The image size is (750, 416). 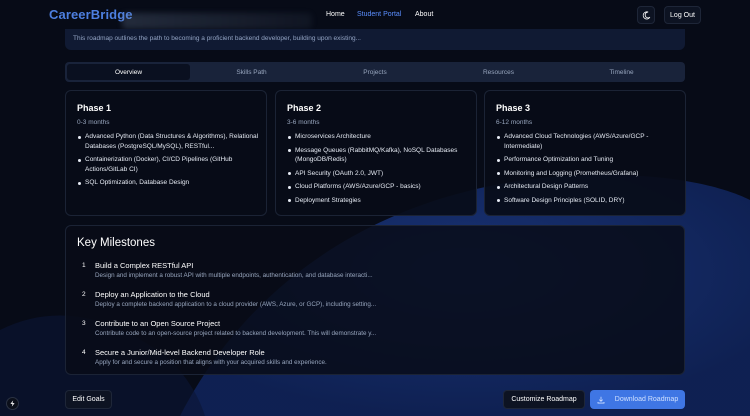 What do you see at coordinates (587, 201) in the screenshot?
I see `phase-skill-item: Software Design Principles (SOLID, DRY)` at bounding box center [587, 201].